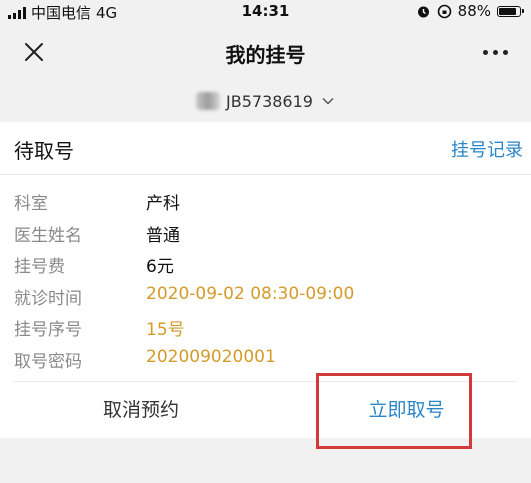 This screenshot has height=483, width=531. Describe the element at coordinates (444, 11) in the screenshot. I see `rotation-lock-icon` at that location.